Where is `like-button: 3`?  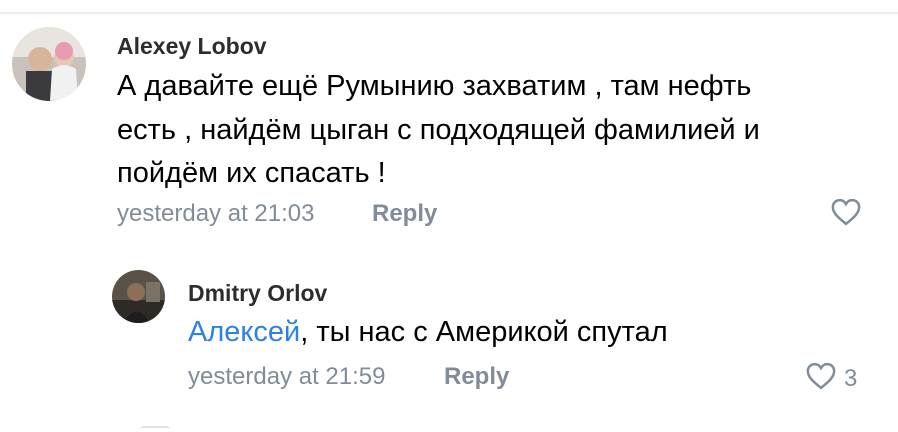 like-button: 3 is located at coordinates (831, 378).